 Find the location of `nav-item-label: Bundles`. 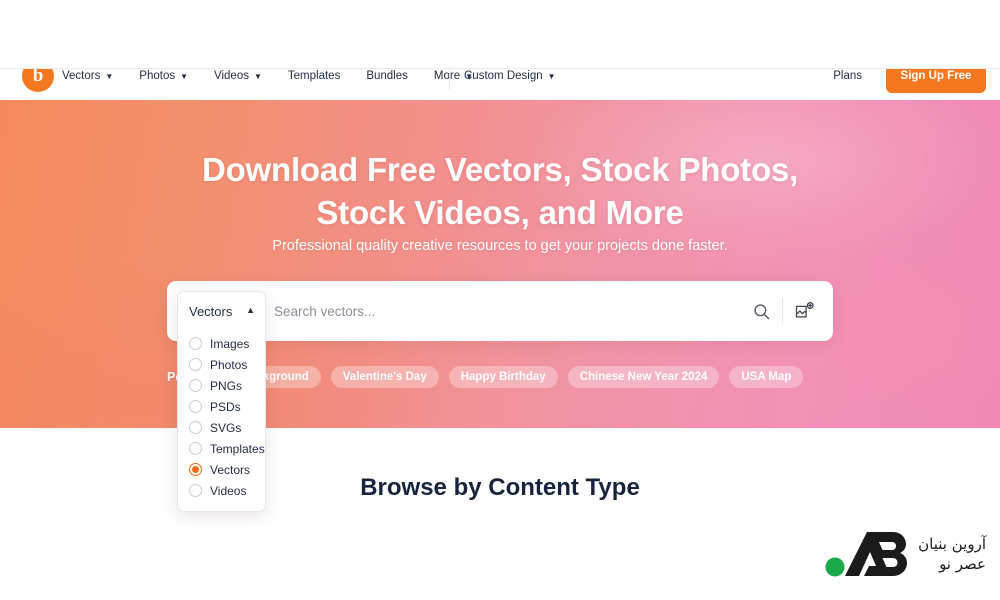

nav-item-label: Bundles is located at coordinates (387, 76).